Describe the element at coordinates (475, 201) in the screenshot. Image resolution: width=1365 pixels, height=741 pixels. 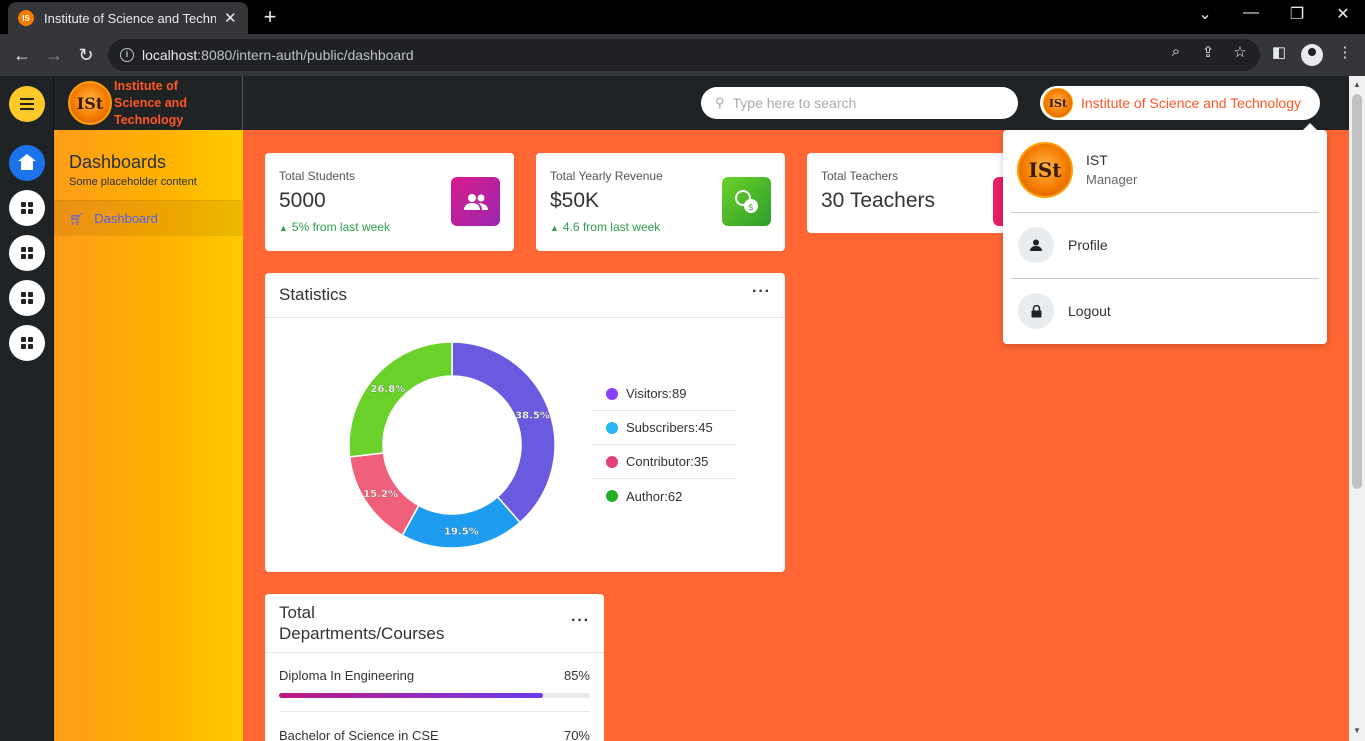
I see `users-icon` at that location.